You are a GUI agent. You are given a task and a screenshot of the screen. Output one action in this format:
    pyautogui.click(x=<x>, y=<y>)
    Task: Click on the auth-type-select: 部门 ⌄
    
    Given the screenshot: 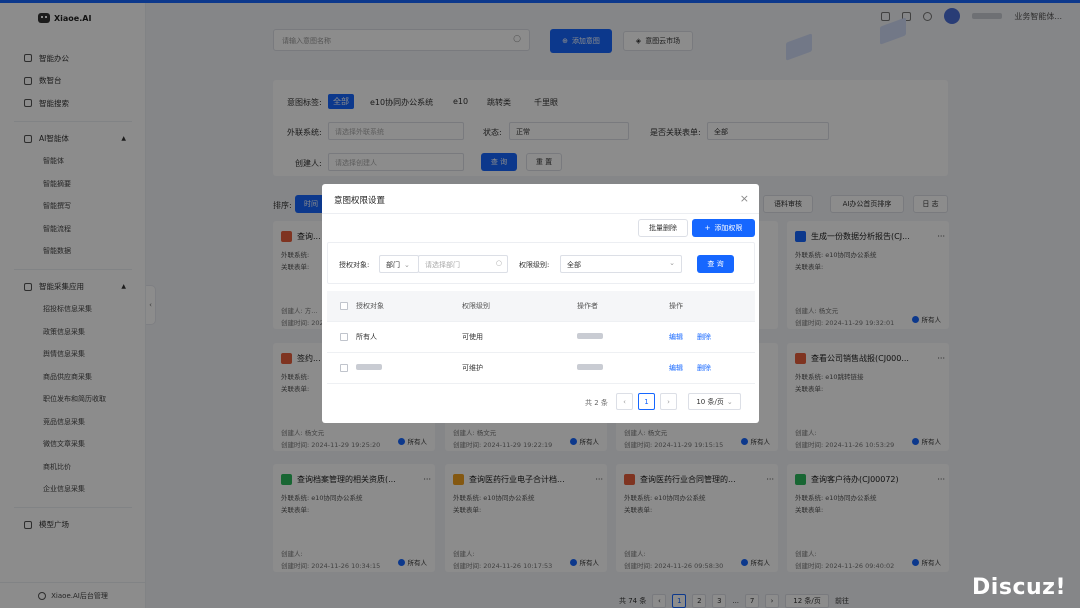 What is the action you would take?
    pyautogui.click(x=399, y=264)
    